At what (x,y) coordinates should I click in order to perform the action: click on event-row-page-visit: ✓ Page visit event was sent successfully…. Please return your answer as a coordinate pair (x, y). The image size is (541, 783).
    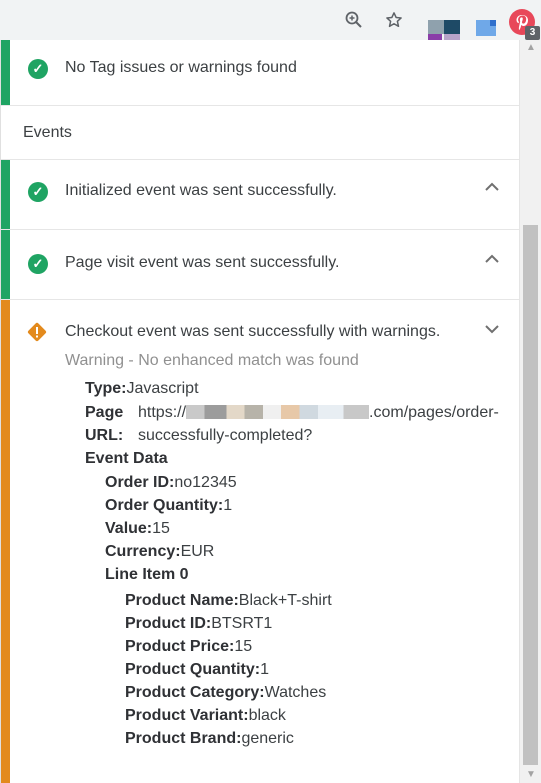
    Looking at the image, I should click on (260, 265).